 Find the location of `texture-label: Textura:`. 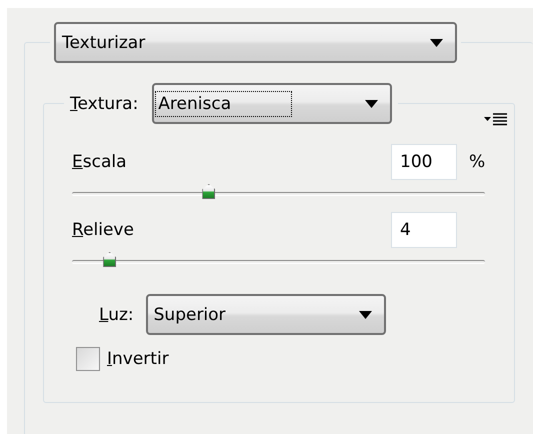

texture-label: Textura: is located at coordinates (104, 104).